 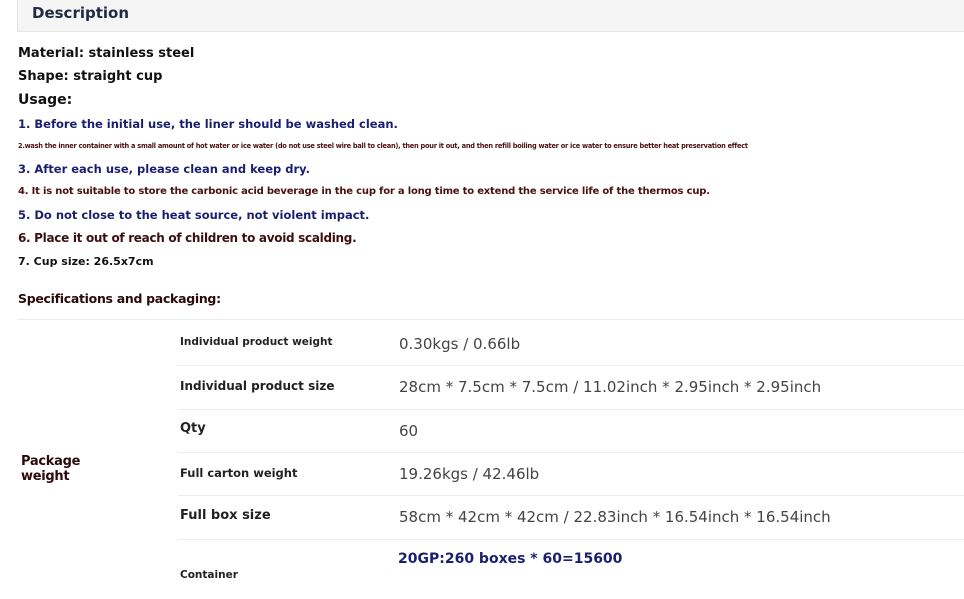 What do you see at coordinates (510, 559) in the screenshot?
I see `spec-row-value: 20GP:260 boxes * 60=15600` at bounding box center [510, 559].